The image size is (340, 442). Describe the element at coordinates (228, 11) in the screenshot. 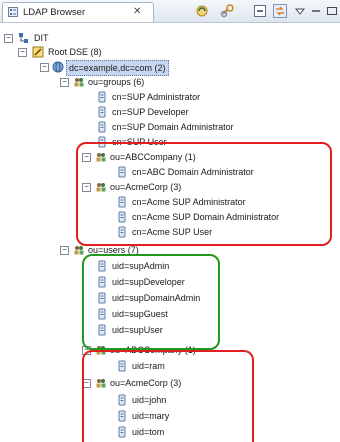

I see `link-icon` at that location.